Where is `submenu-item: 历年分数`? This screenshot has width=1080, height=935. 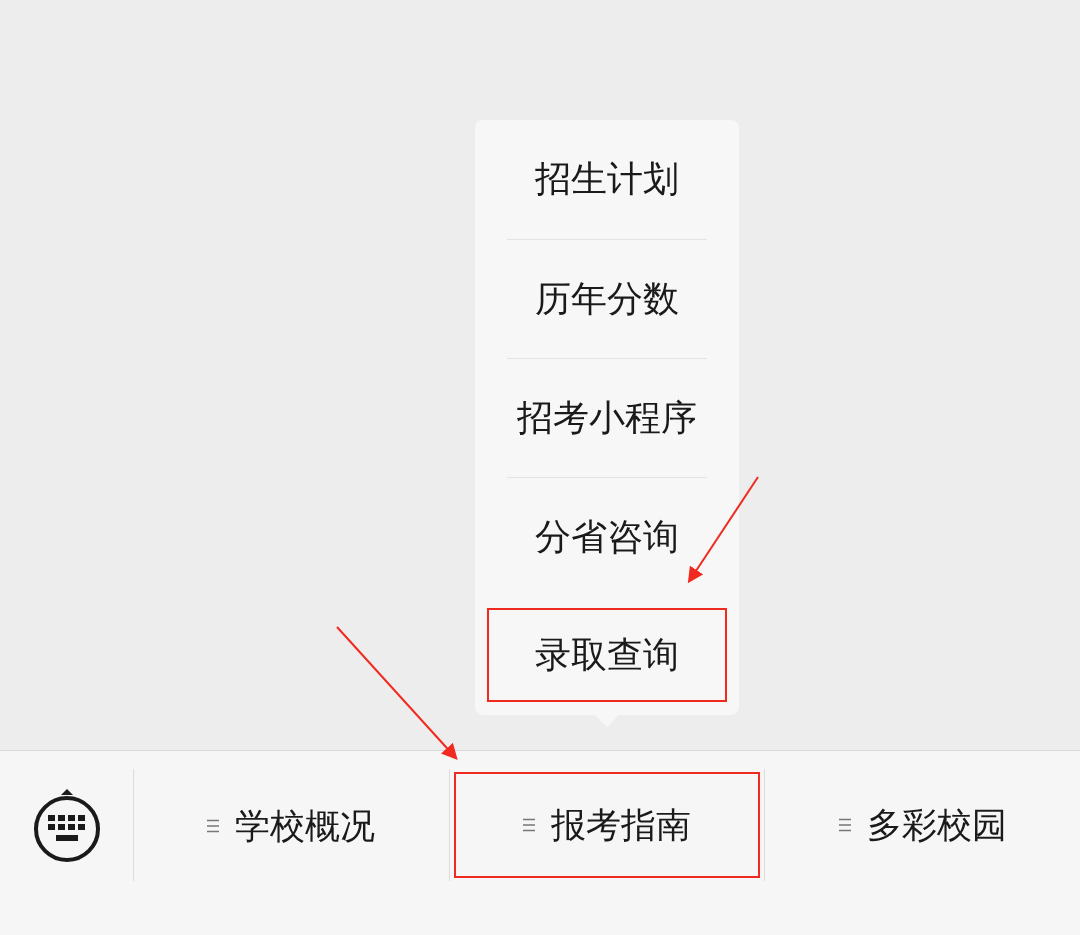
submenu-item: 历年分数 is located at coordinates (607, 298).